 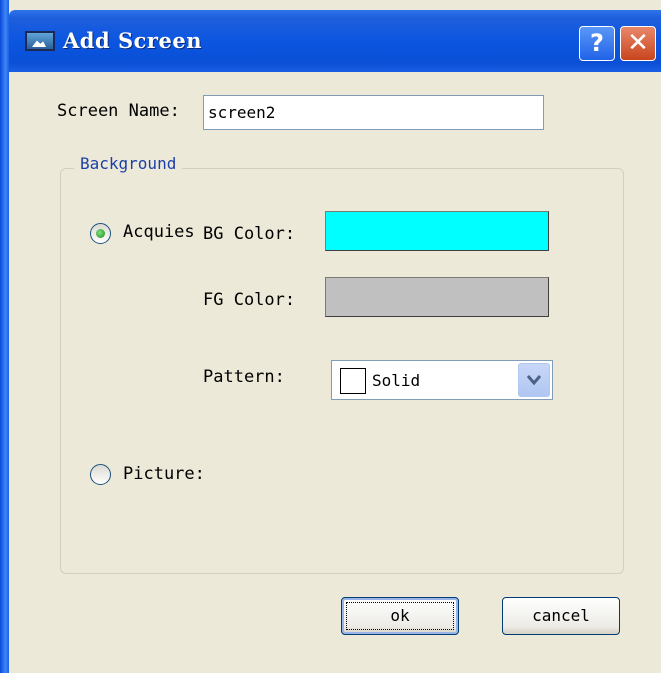 I want to click on acquies-radio, so click(x=100, y=233).